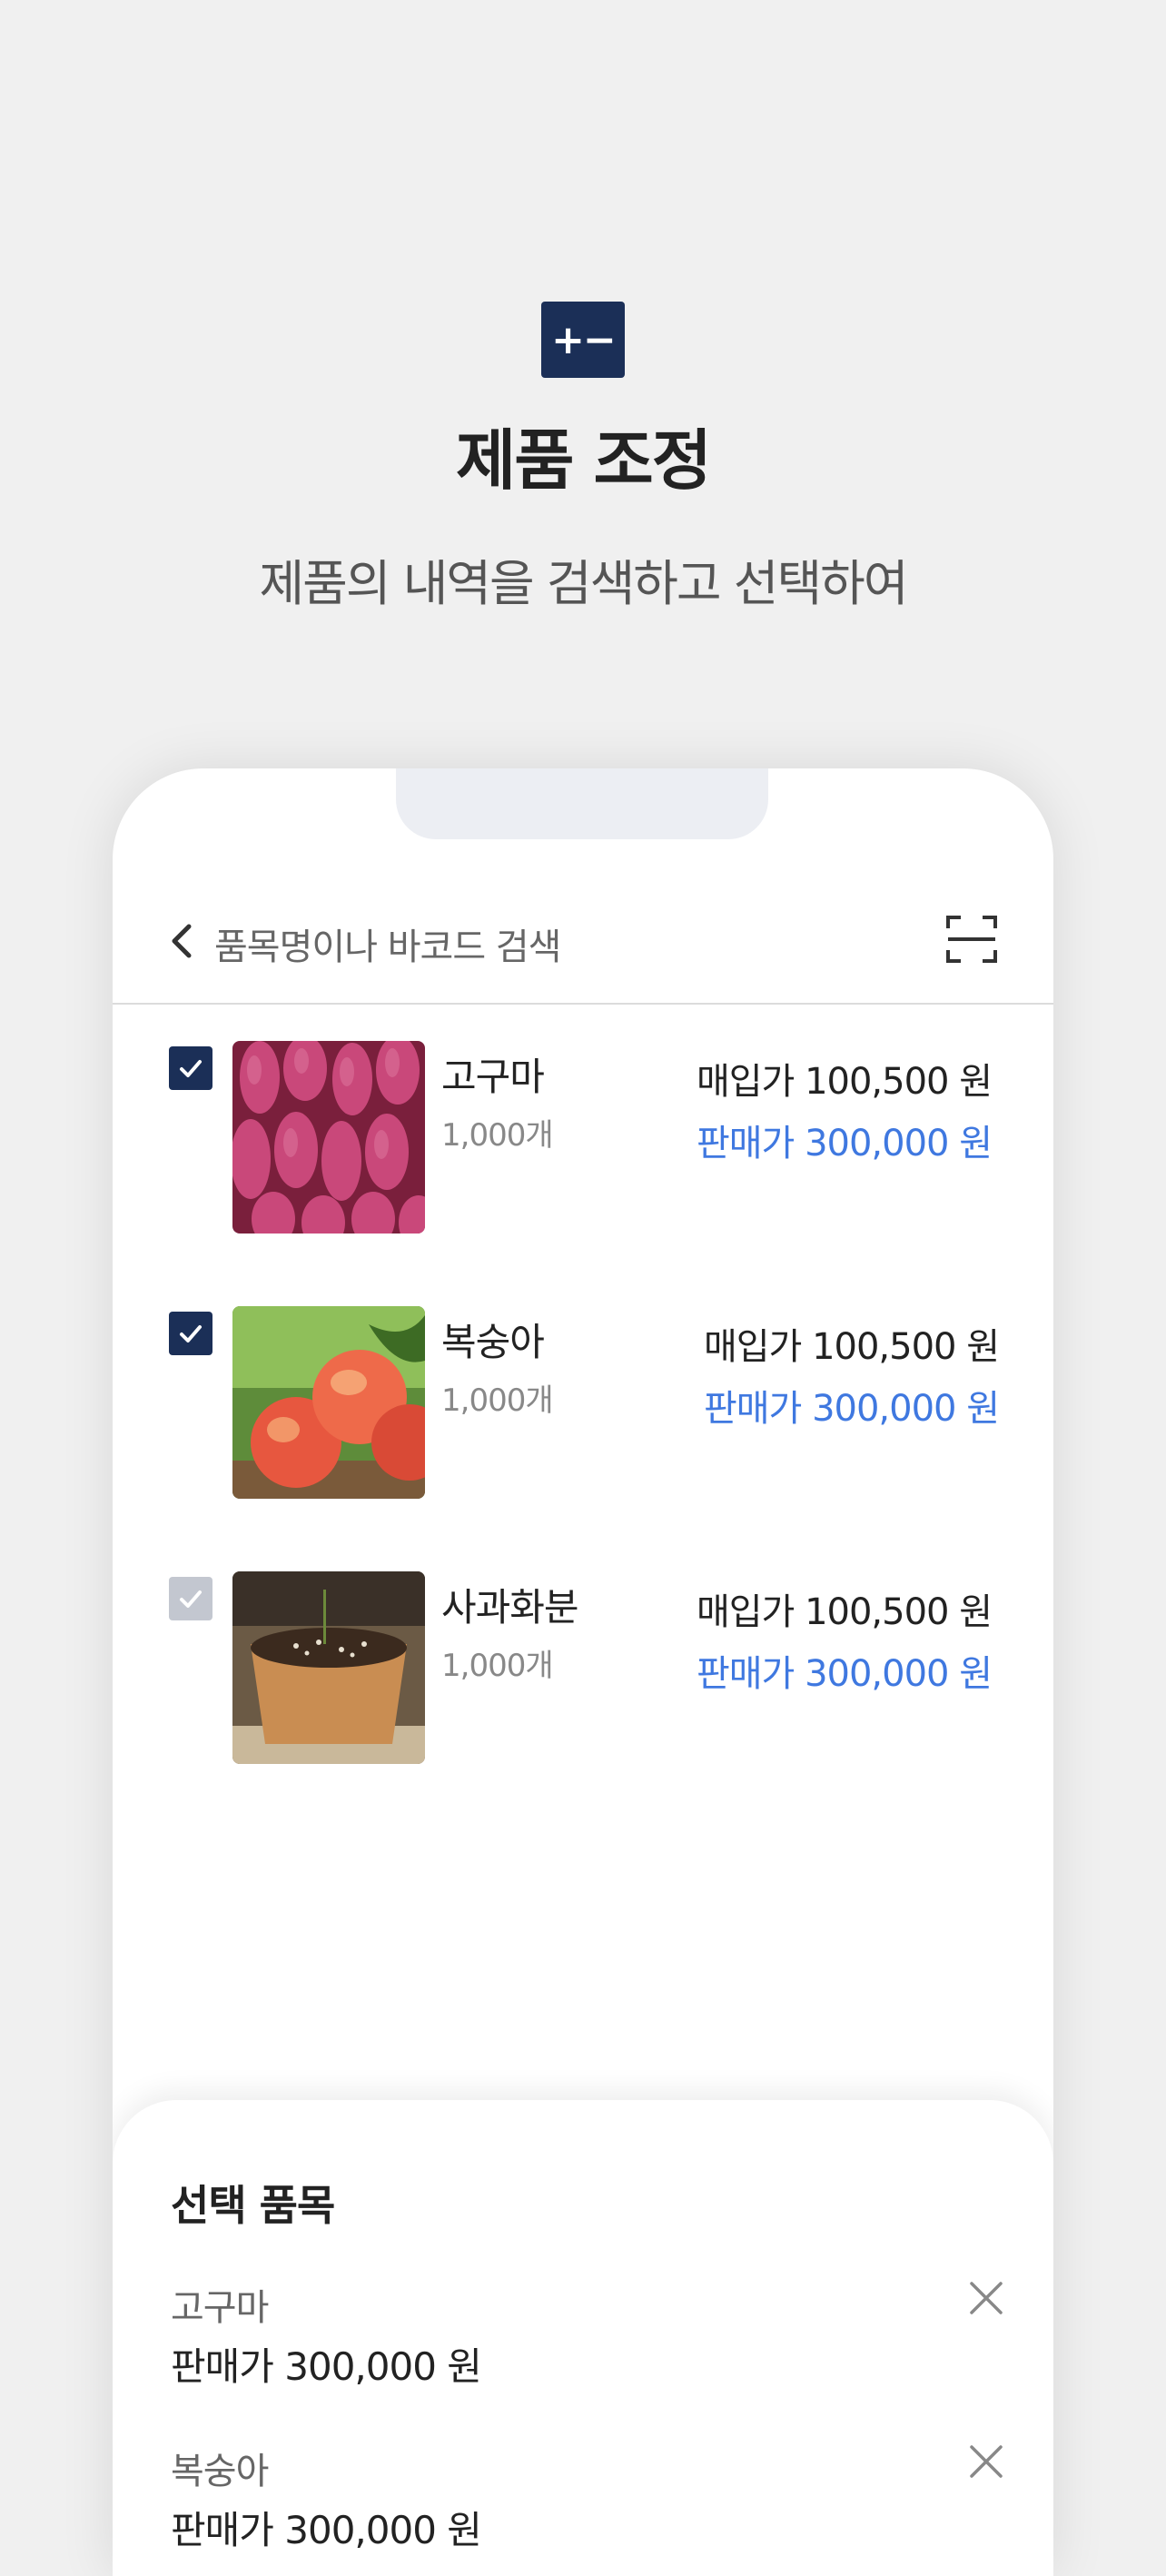  I want to click on list-item: 복숭아 1,000개 매입가 100,500 원 판매가 300,000 원, so click(583, 1406).